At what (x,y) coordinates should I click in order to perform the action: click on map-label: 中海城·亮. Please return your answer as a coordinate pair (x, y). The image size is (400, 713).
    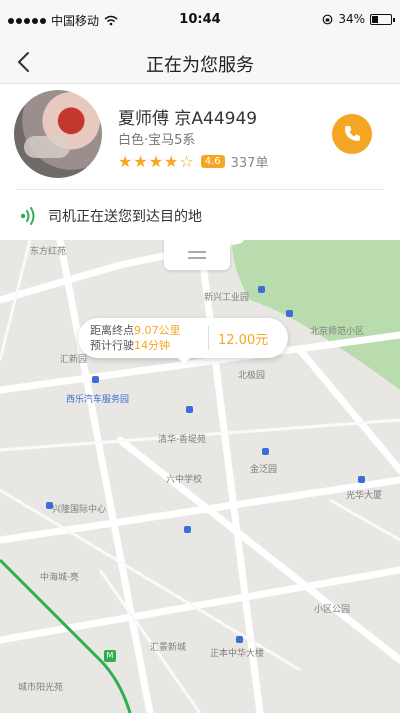
    Looking at the image, I should click on (59, 578).